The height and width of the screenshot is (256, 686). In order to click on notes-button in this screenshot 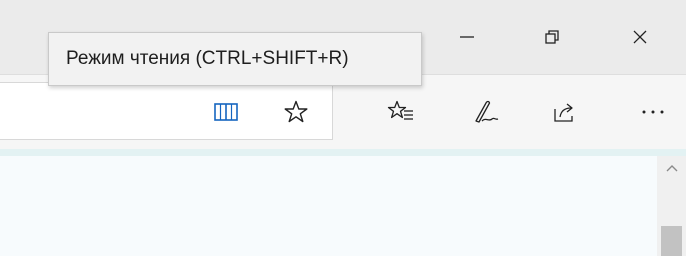, I will do `click(485, 112)`.